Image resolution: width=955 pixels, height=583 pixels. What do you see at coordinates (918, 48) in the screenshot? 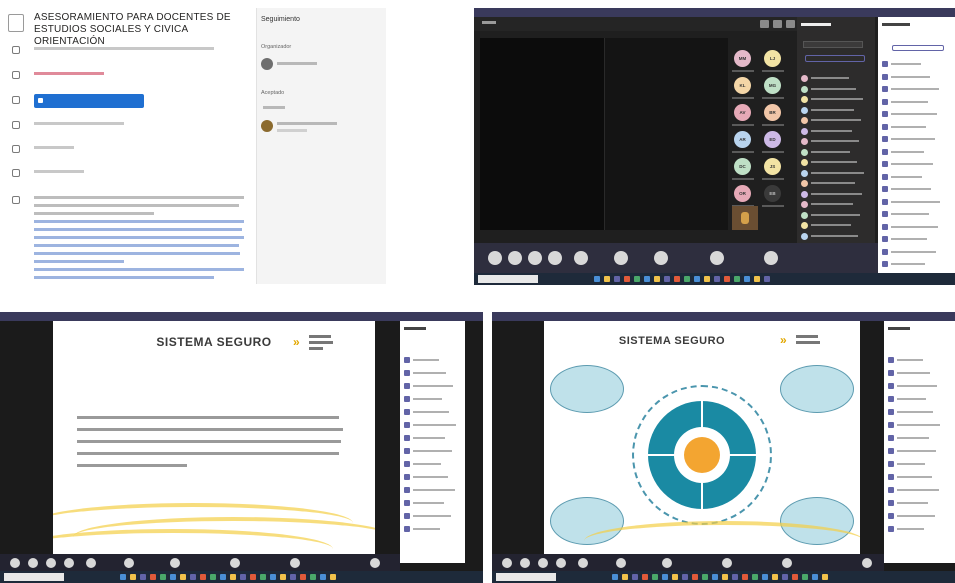
I see `new-conversation-button` at bounding box center [918, 48].